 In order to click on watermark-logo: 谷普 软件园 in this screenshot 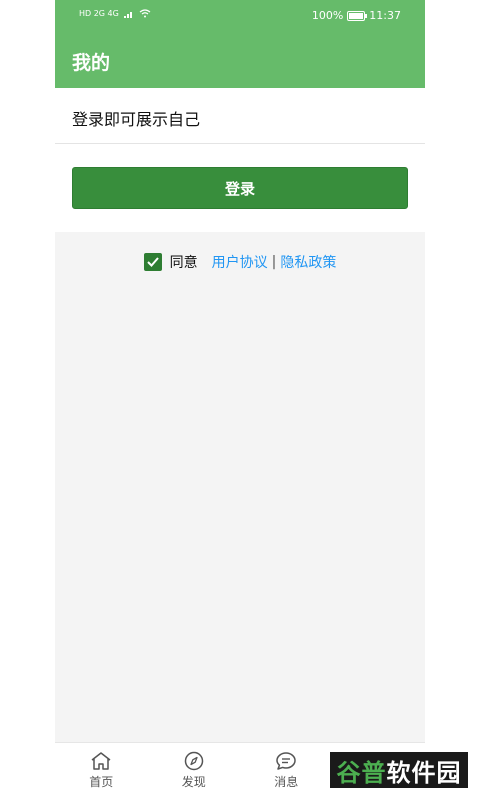, I will do `click(399, 770)`.